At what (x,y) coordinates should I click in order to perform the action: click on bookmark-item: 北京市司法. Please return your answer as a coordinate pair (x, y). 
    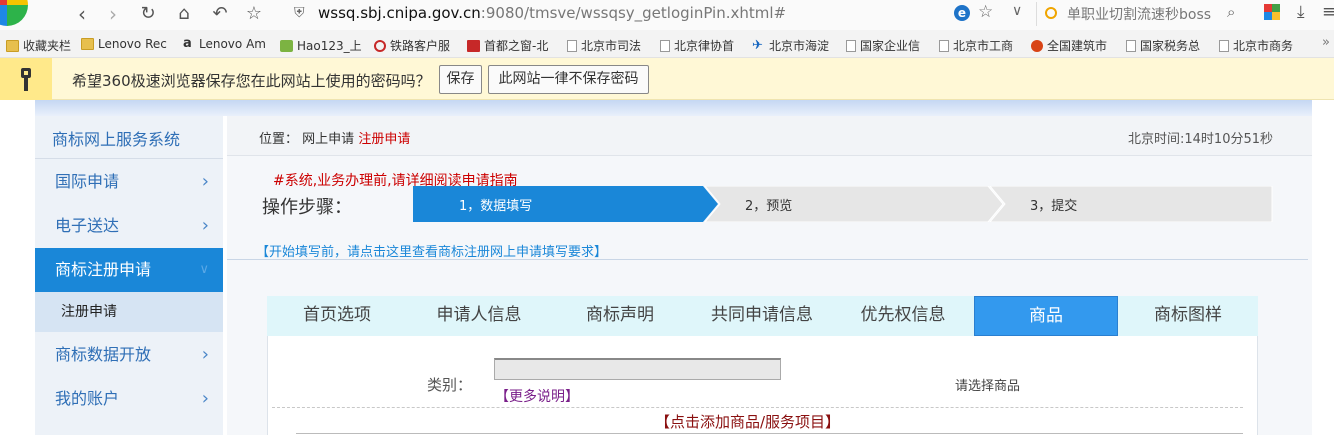
    Looking at the image, I should click on (604, 45).